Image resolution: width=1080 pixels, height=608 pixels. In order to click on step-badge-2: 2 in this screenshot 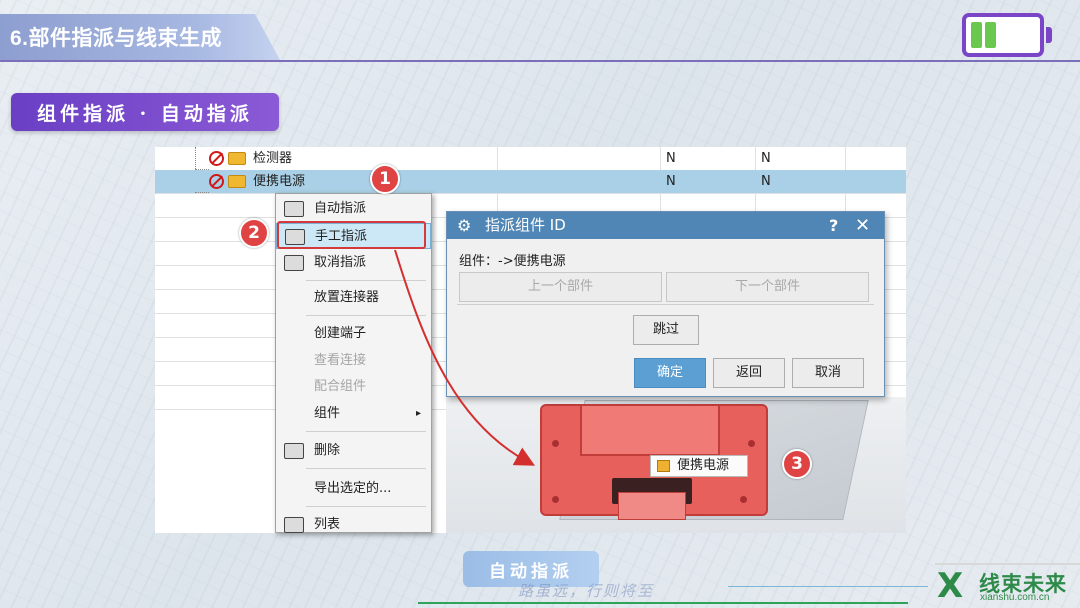, I will do `click(254, 233)`.